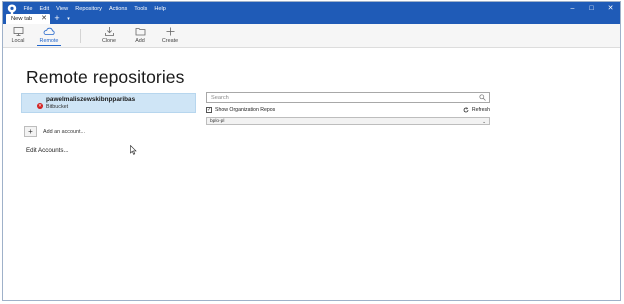  What do you see at coordinates (170, 41) in the screenshot?
I see `create-label: Create` at bounding box center [170, 41].